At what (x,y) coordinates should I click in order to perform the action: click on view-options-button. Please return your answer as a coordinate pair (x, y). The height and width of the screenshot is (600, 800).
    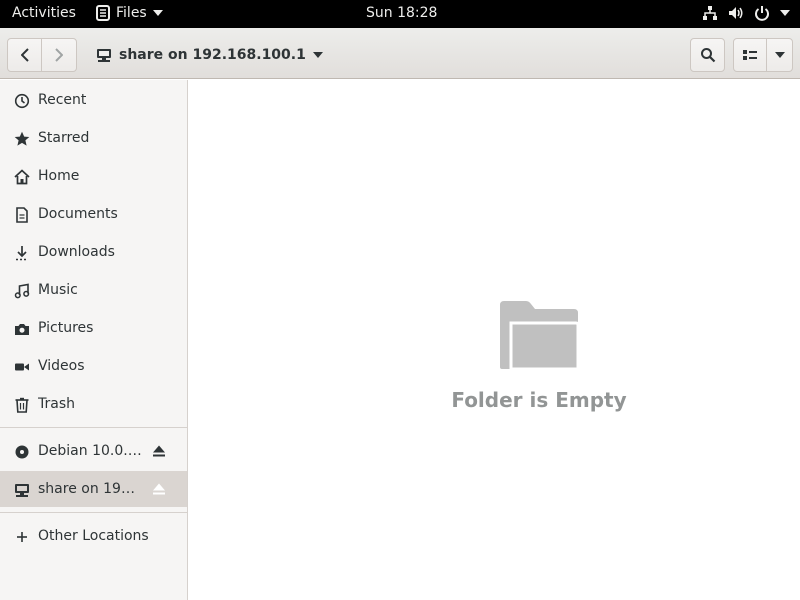
    Looking at the image, I should click on (779, 55).